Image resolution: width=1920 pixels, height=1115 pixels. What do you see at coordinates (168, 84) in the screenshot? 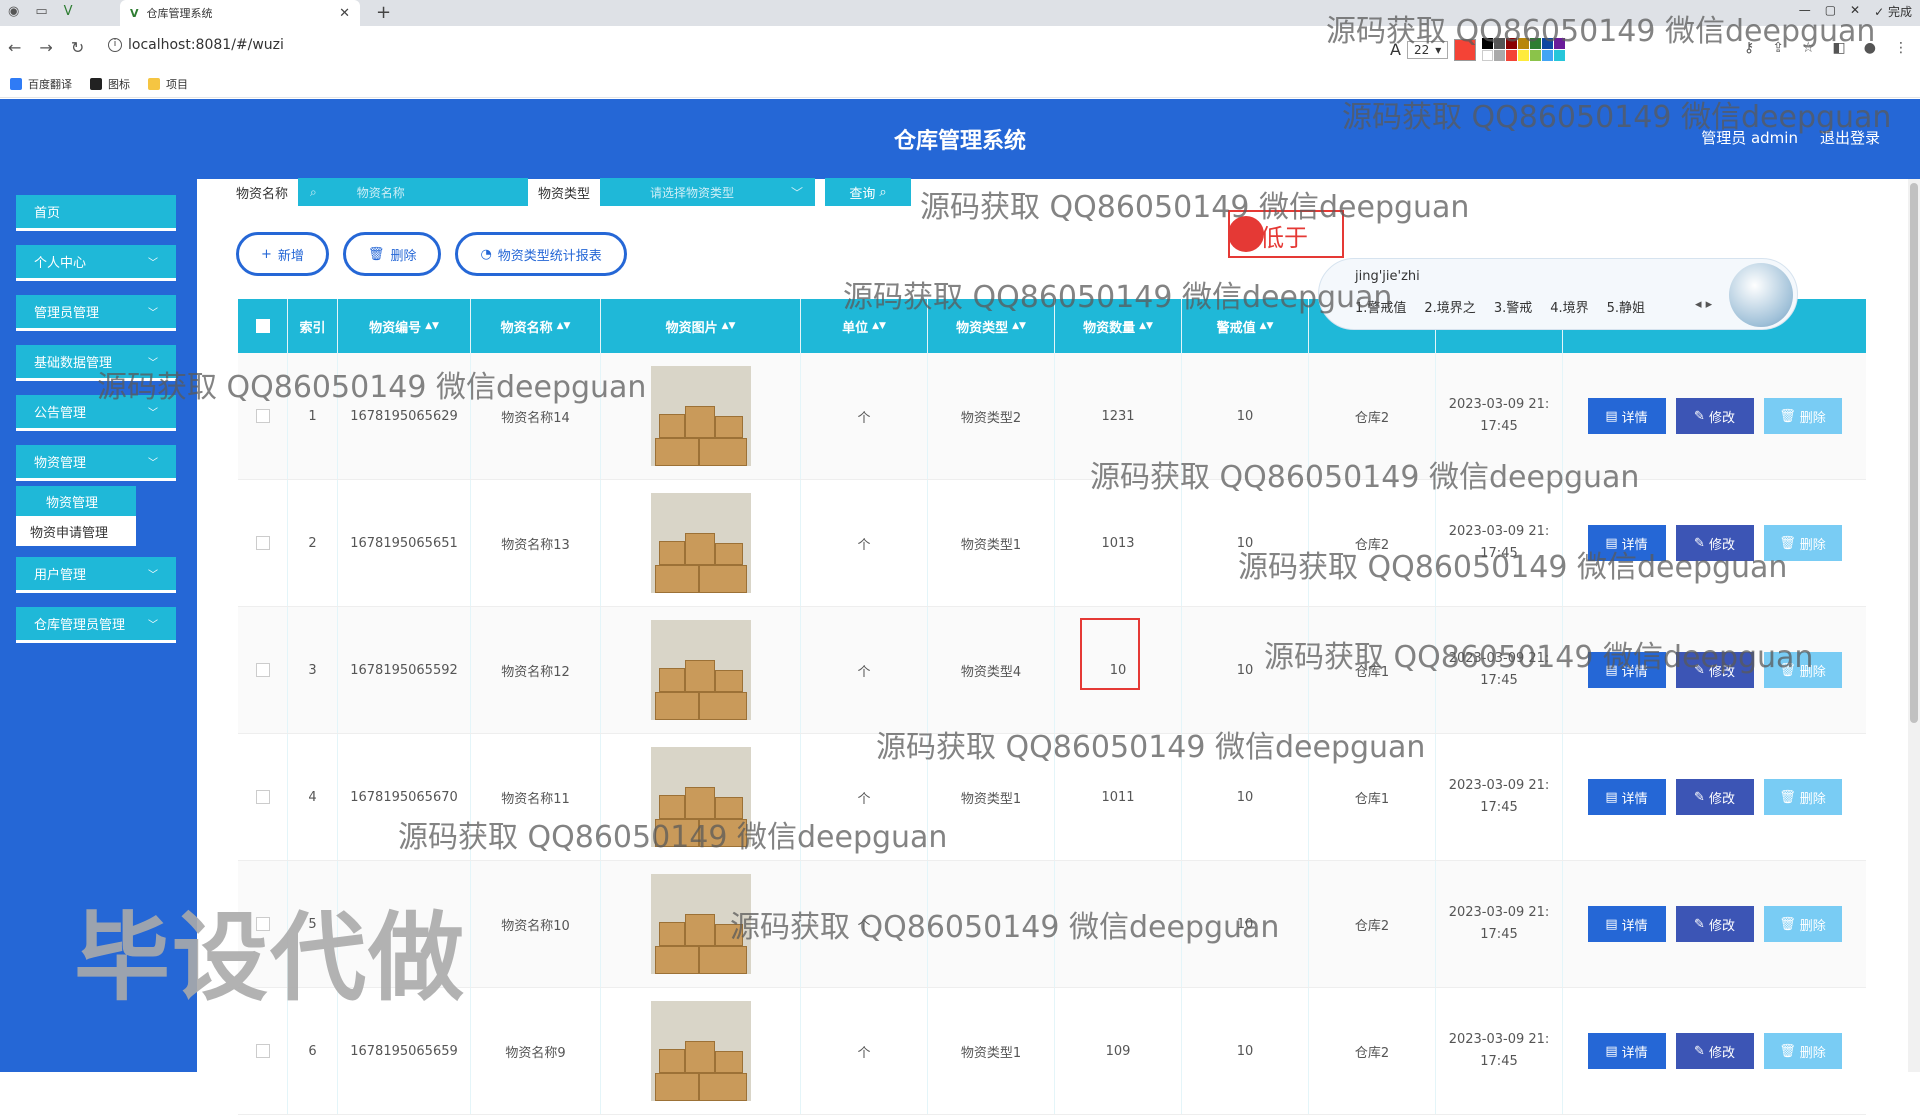
I see `bookmark-project: 项目` at bounding box center [168, 84].